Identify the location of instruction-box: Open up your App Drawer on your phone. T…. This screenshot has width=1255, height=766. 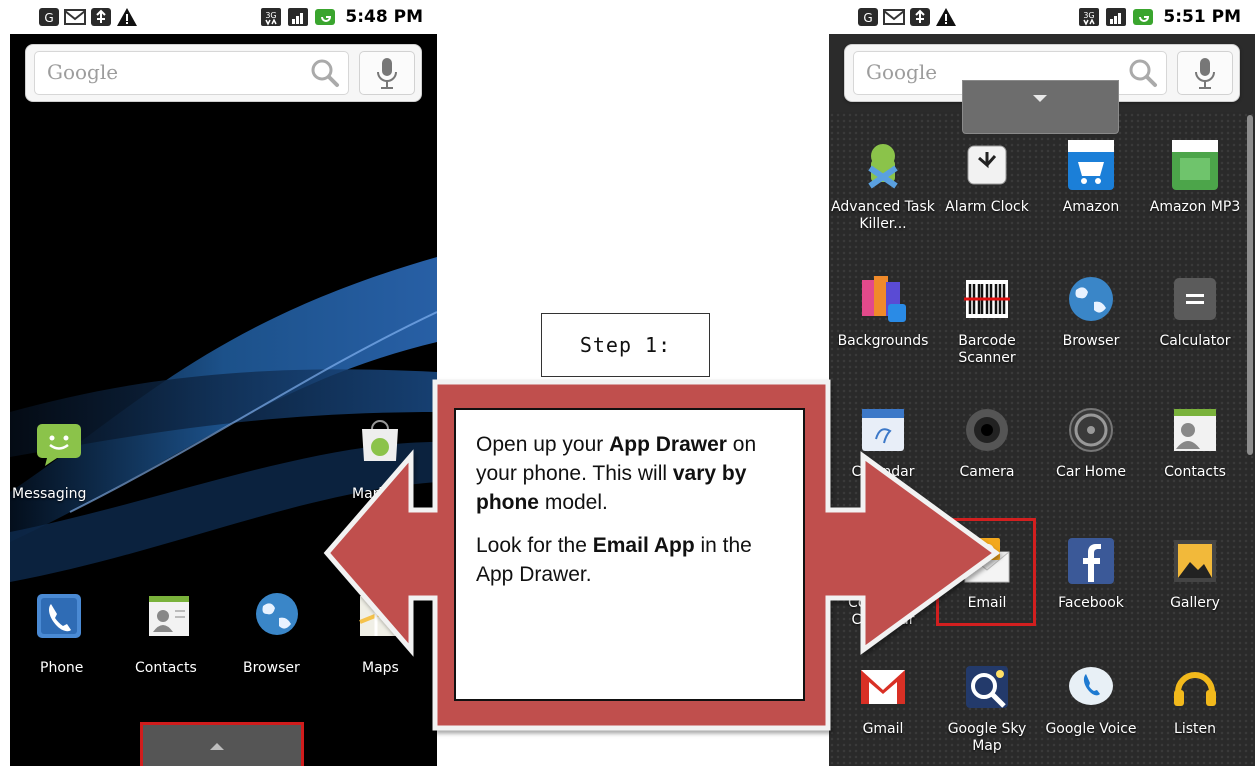
(629, 554).